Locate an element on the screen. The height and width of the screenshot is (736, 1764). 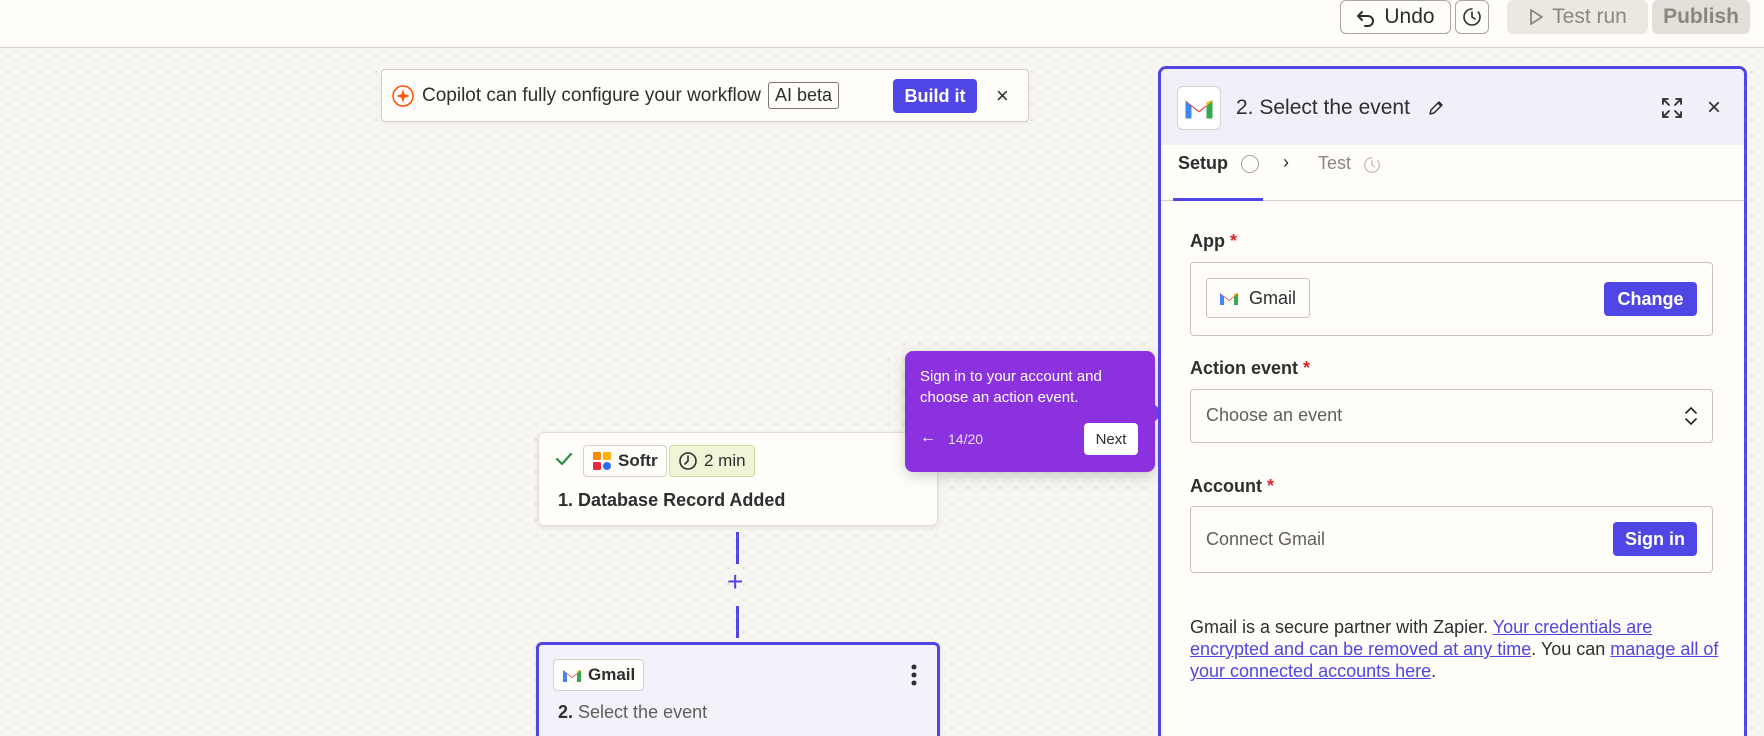
account-field: Connect Gmail Sign in is located at coordinates (1451, 539).